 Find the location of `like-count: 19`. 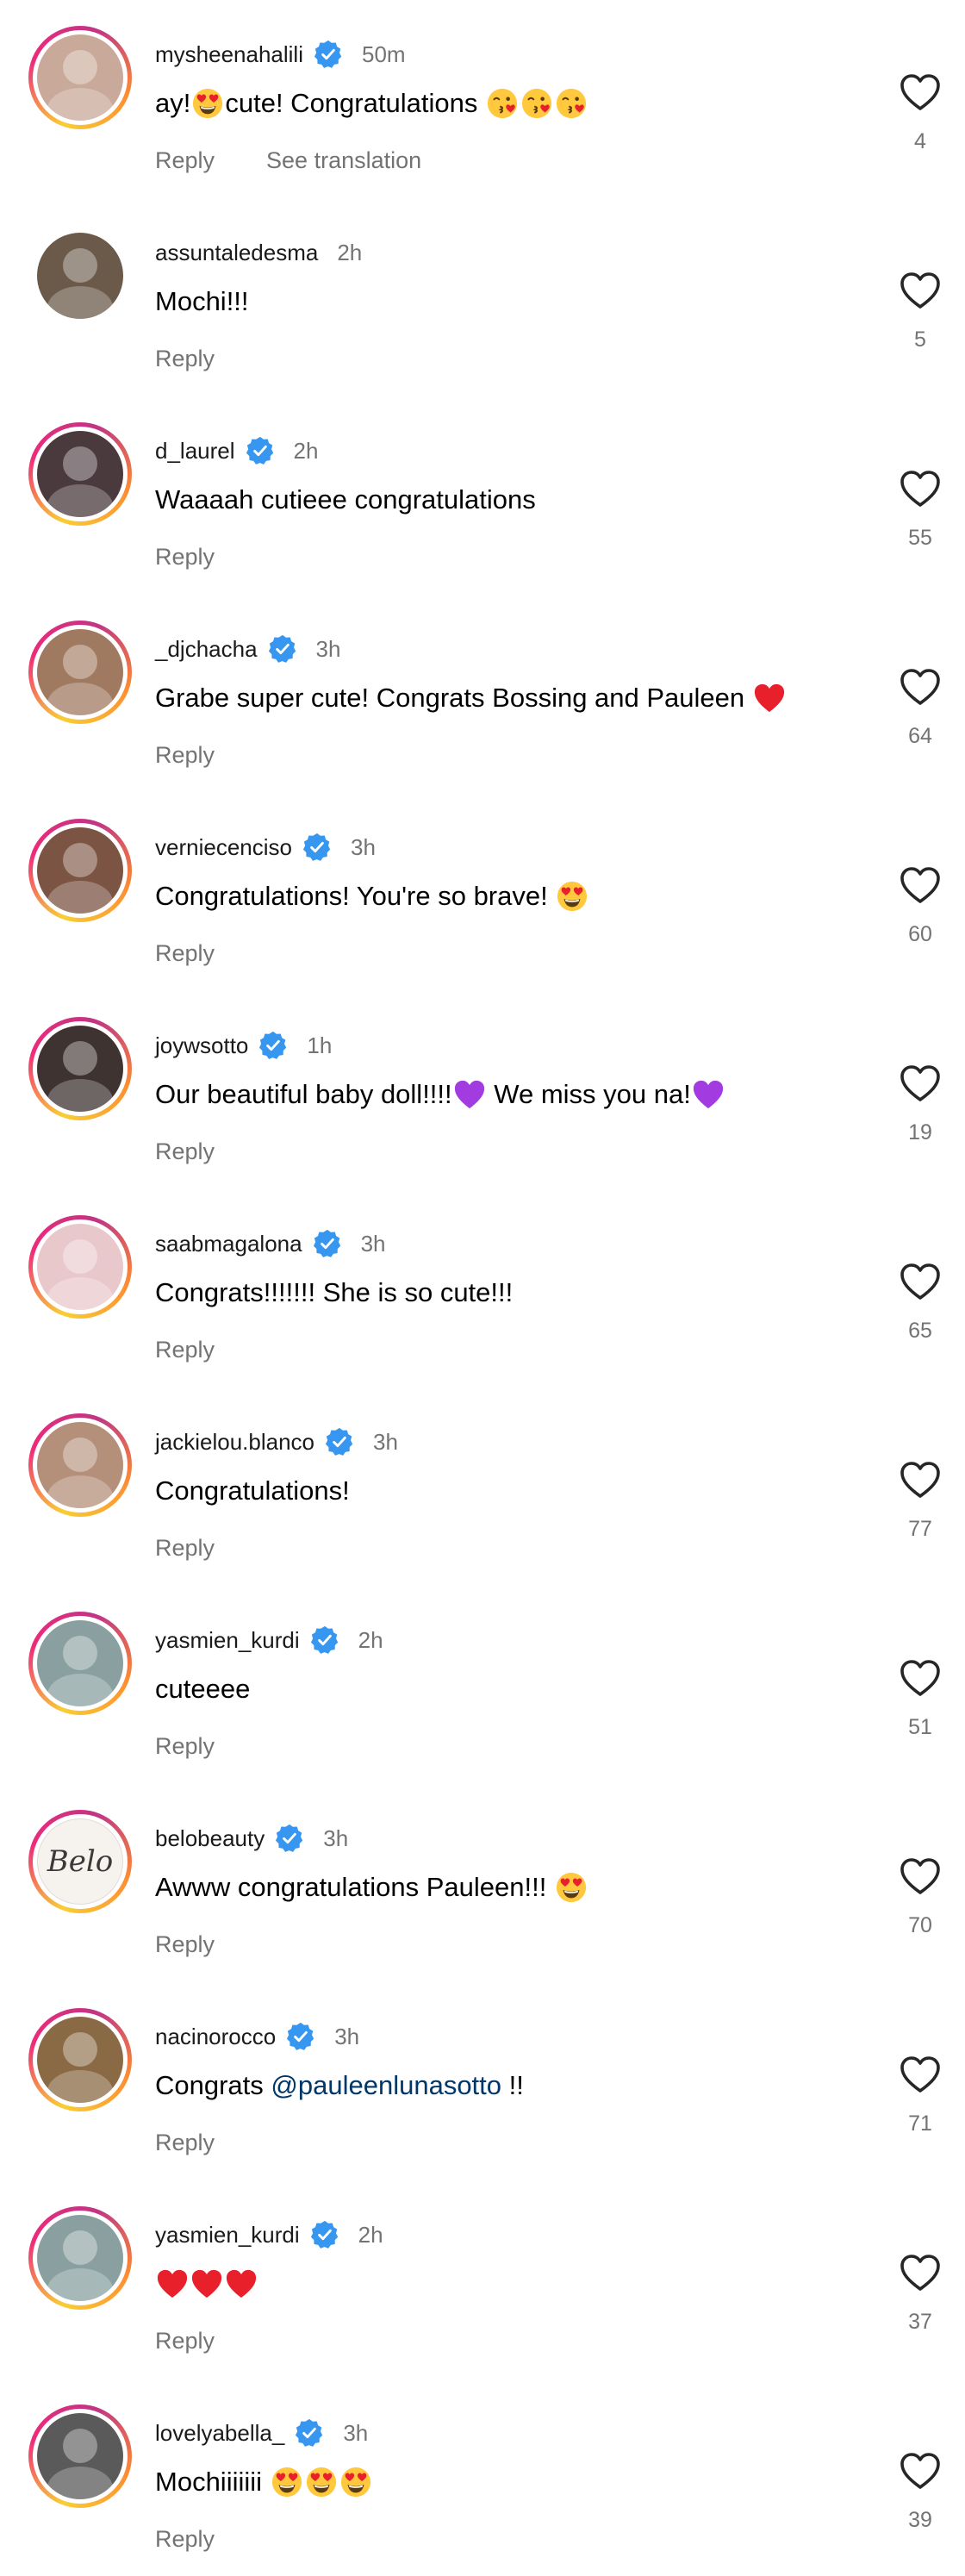

like-count: 19 is located at coordinates (920, 1132).